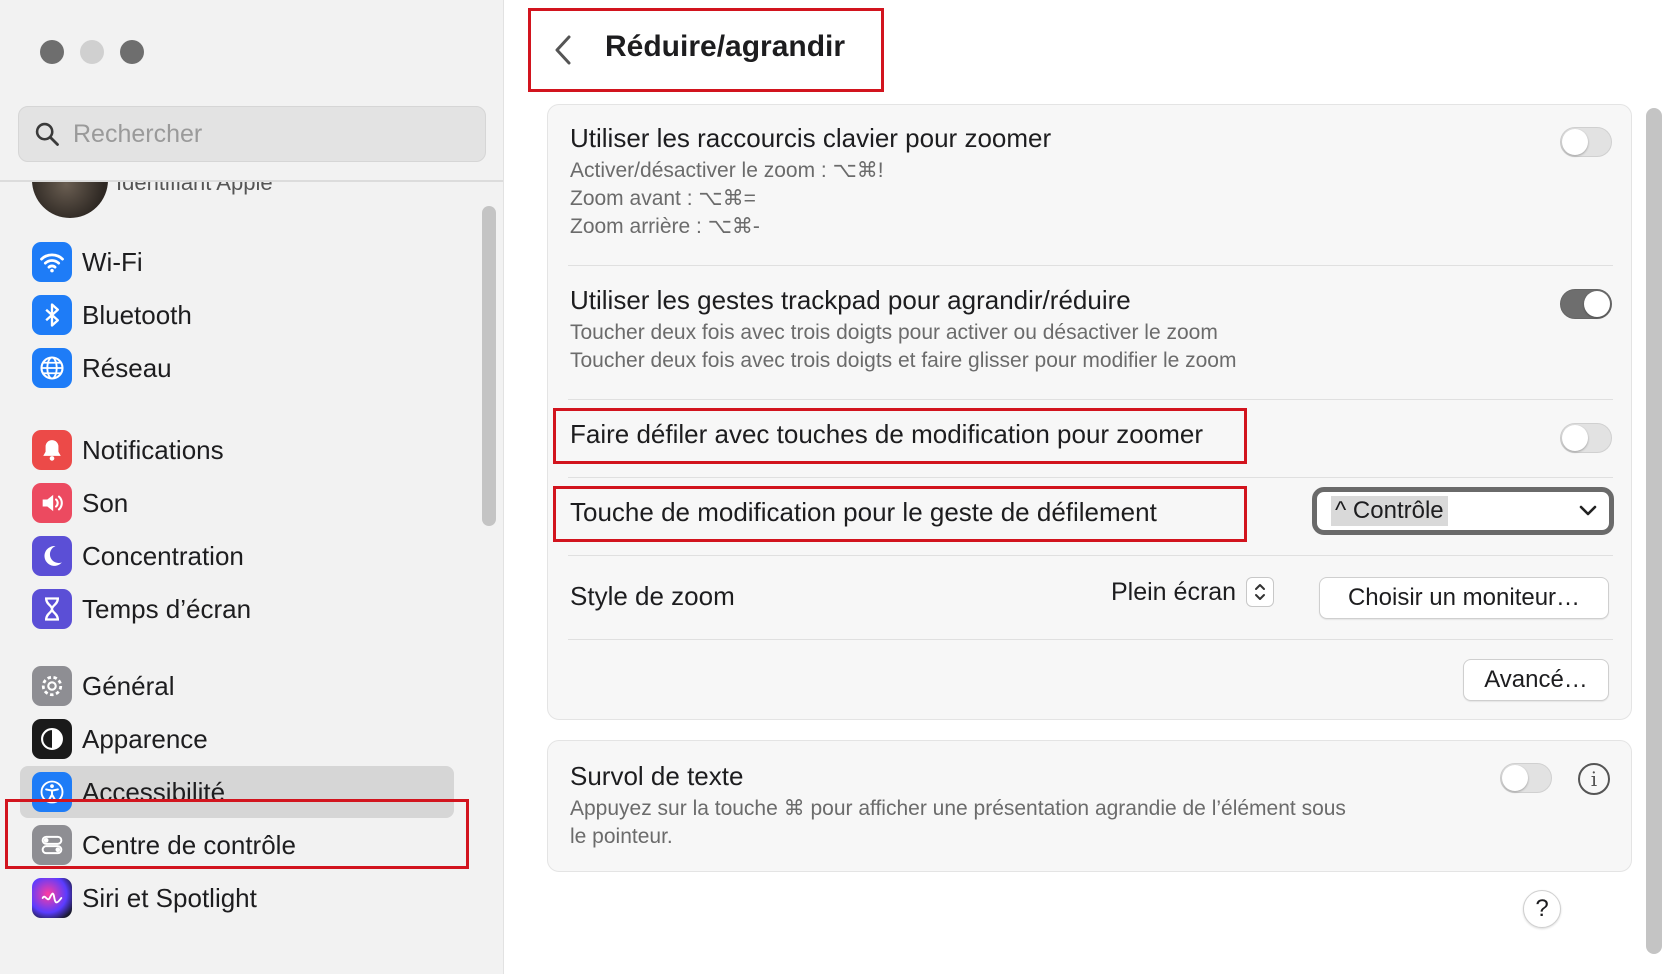  I want to click on speaker-icon, so click(52, 503).